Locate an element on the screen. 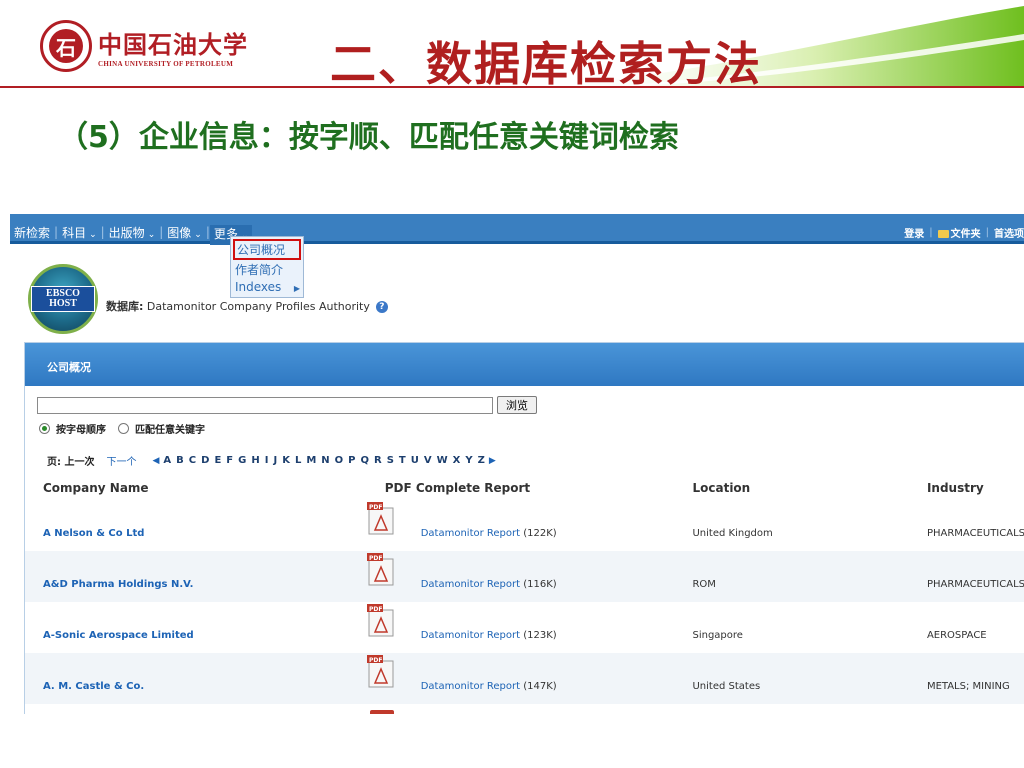  alphabet-link-y: Y is located at coordinates (468, 460).